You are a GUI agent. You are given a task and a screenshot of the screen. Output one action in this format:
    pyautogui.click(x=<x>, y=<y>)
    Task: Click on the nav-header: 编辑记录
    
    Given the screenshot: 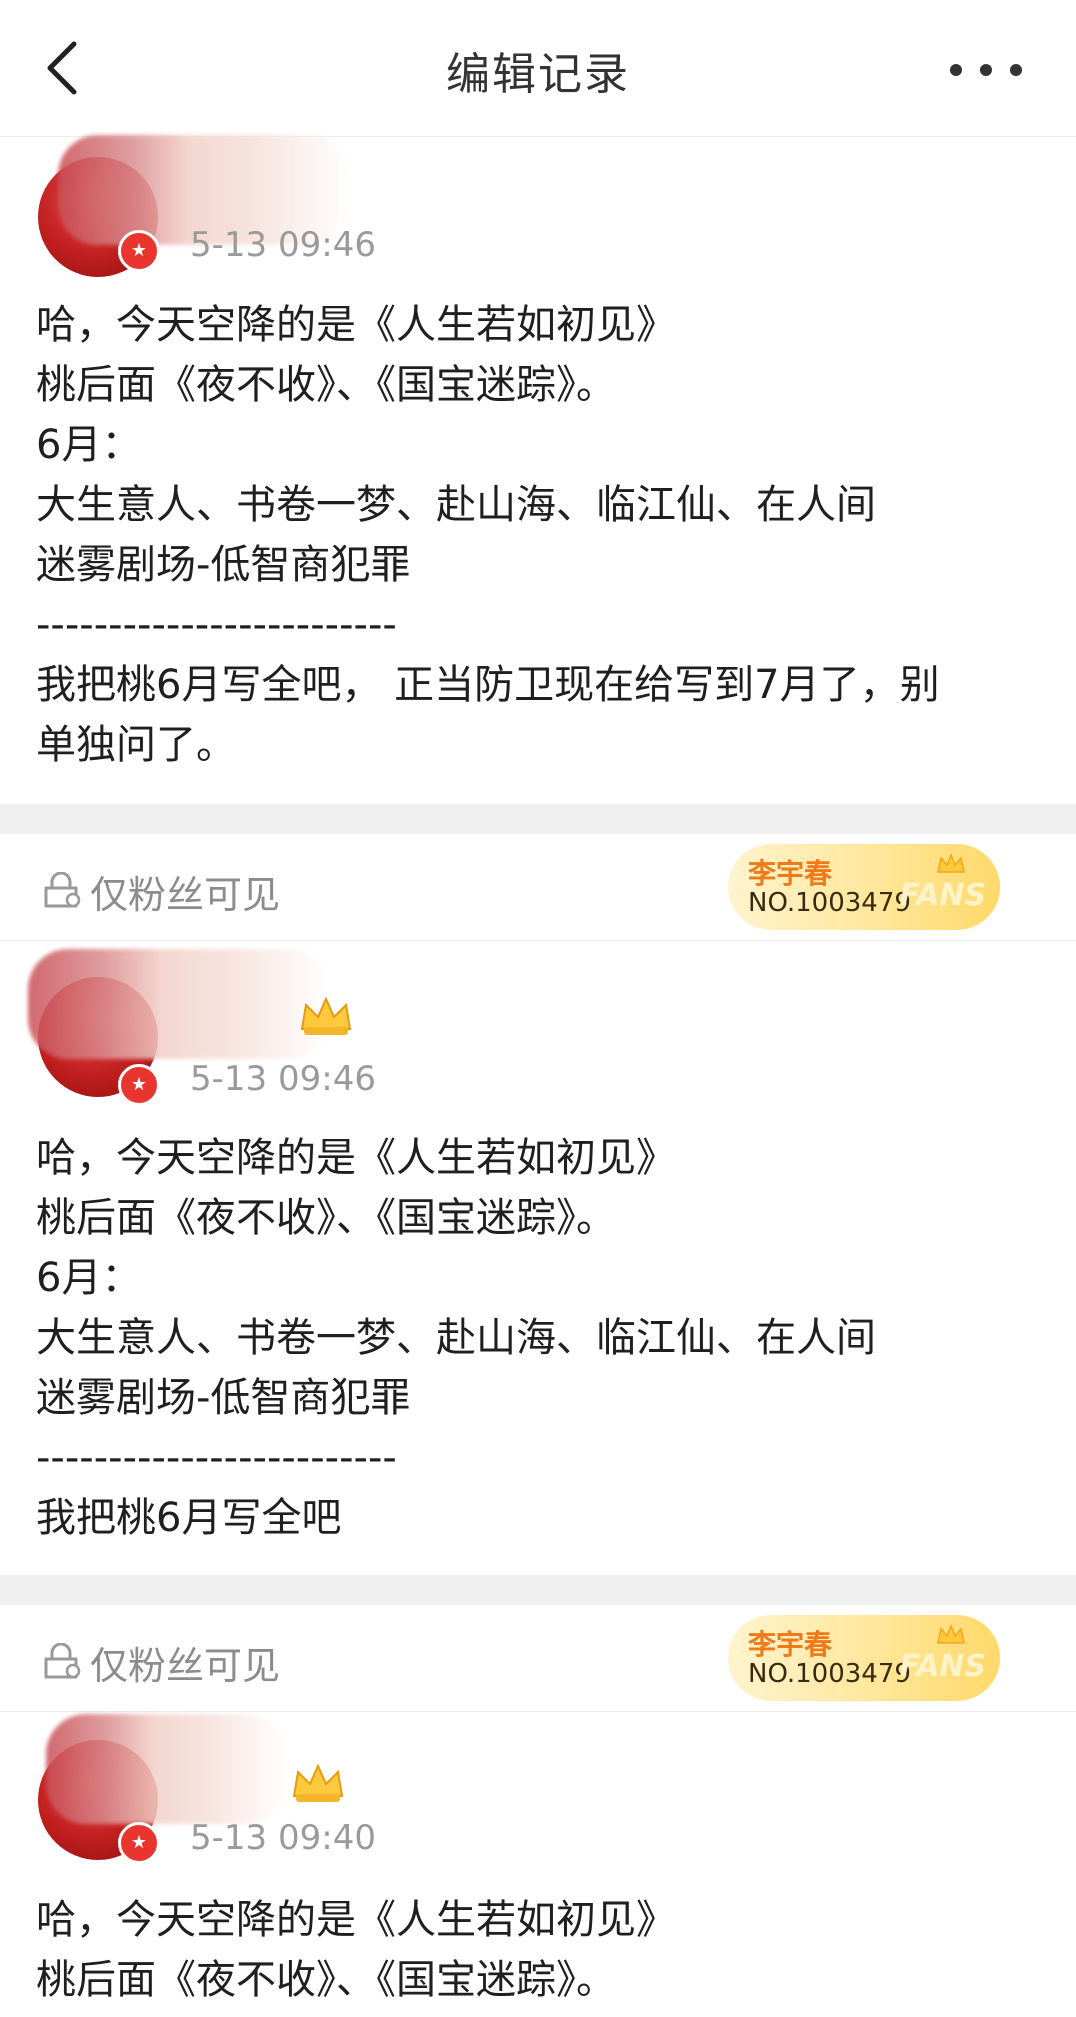 What is the action you would take?
    pyautogui.click(x=538, y=68)
    